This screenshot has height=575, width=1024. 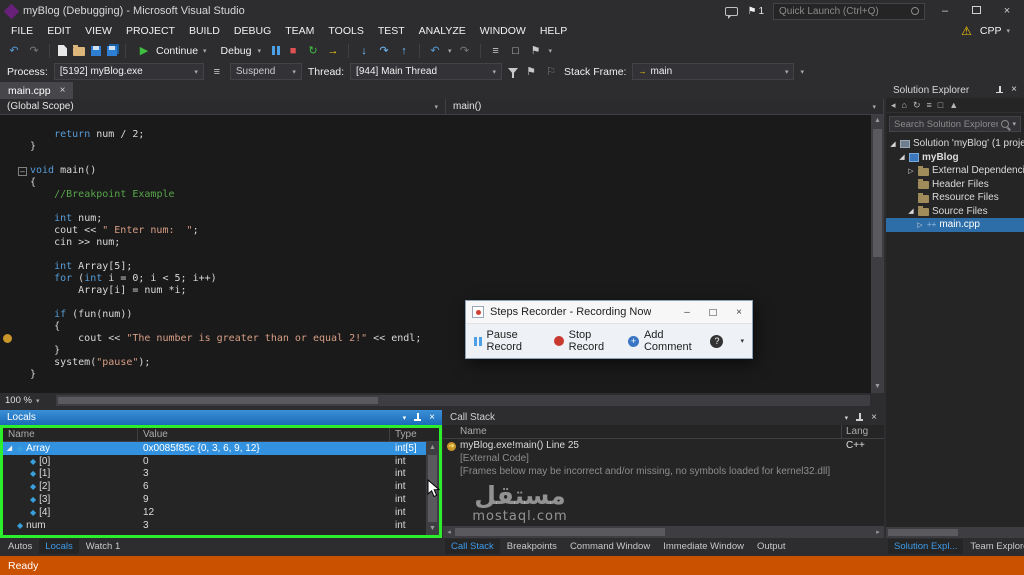 I want to click on save-all-icon, so click(x=112, y=50).